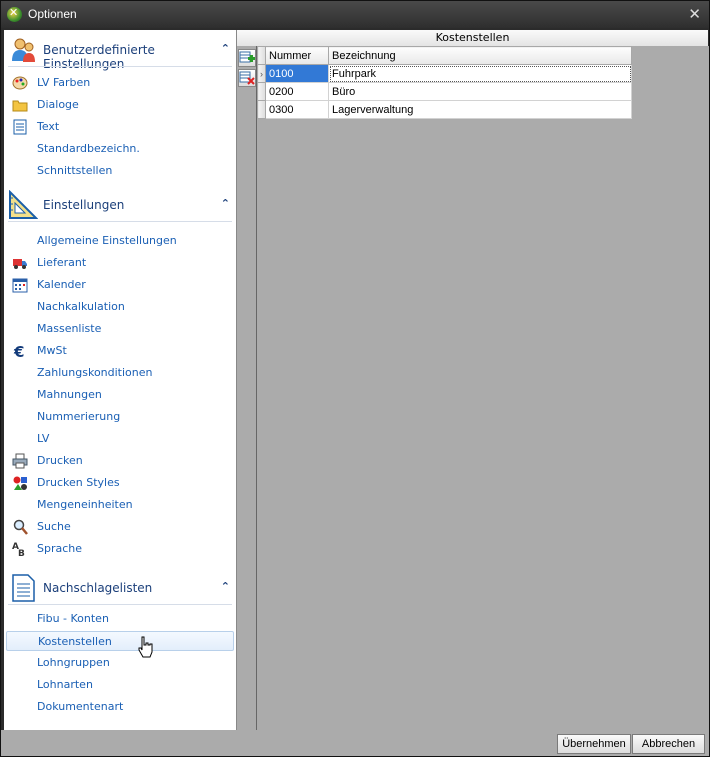 The height and width of the screenshot is (757, 710). Describe the element at coordinates (297, 55) in the screenshot. I see `column-header-nummer: Nummer` at that location.